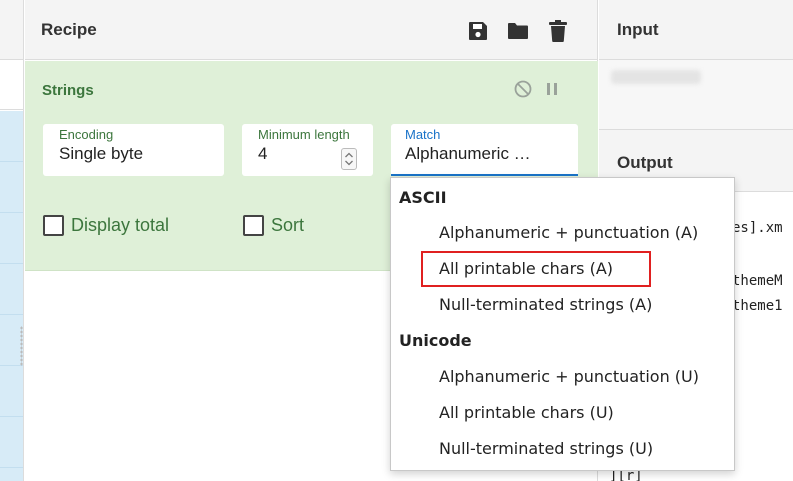  What do you see at coordinates (478, 31) in the screenshot?
I see `save-icon` at bounding box center [478, 31].